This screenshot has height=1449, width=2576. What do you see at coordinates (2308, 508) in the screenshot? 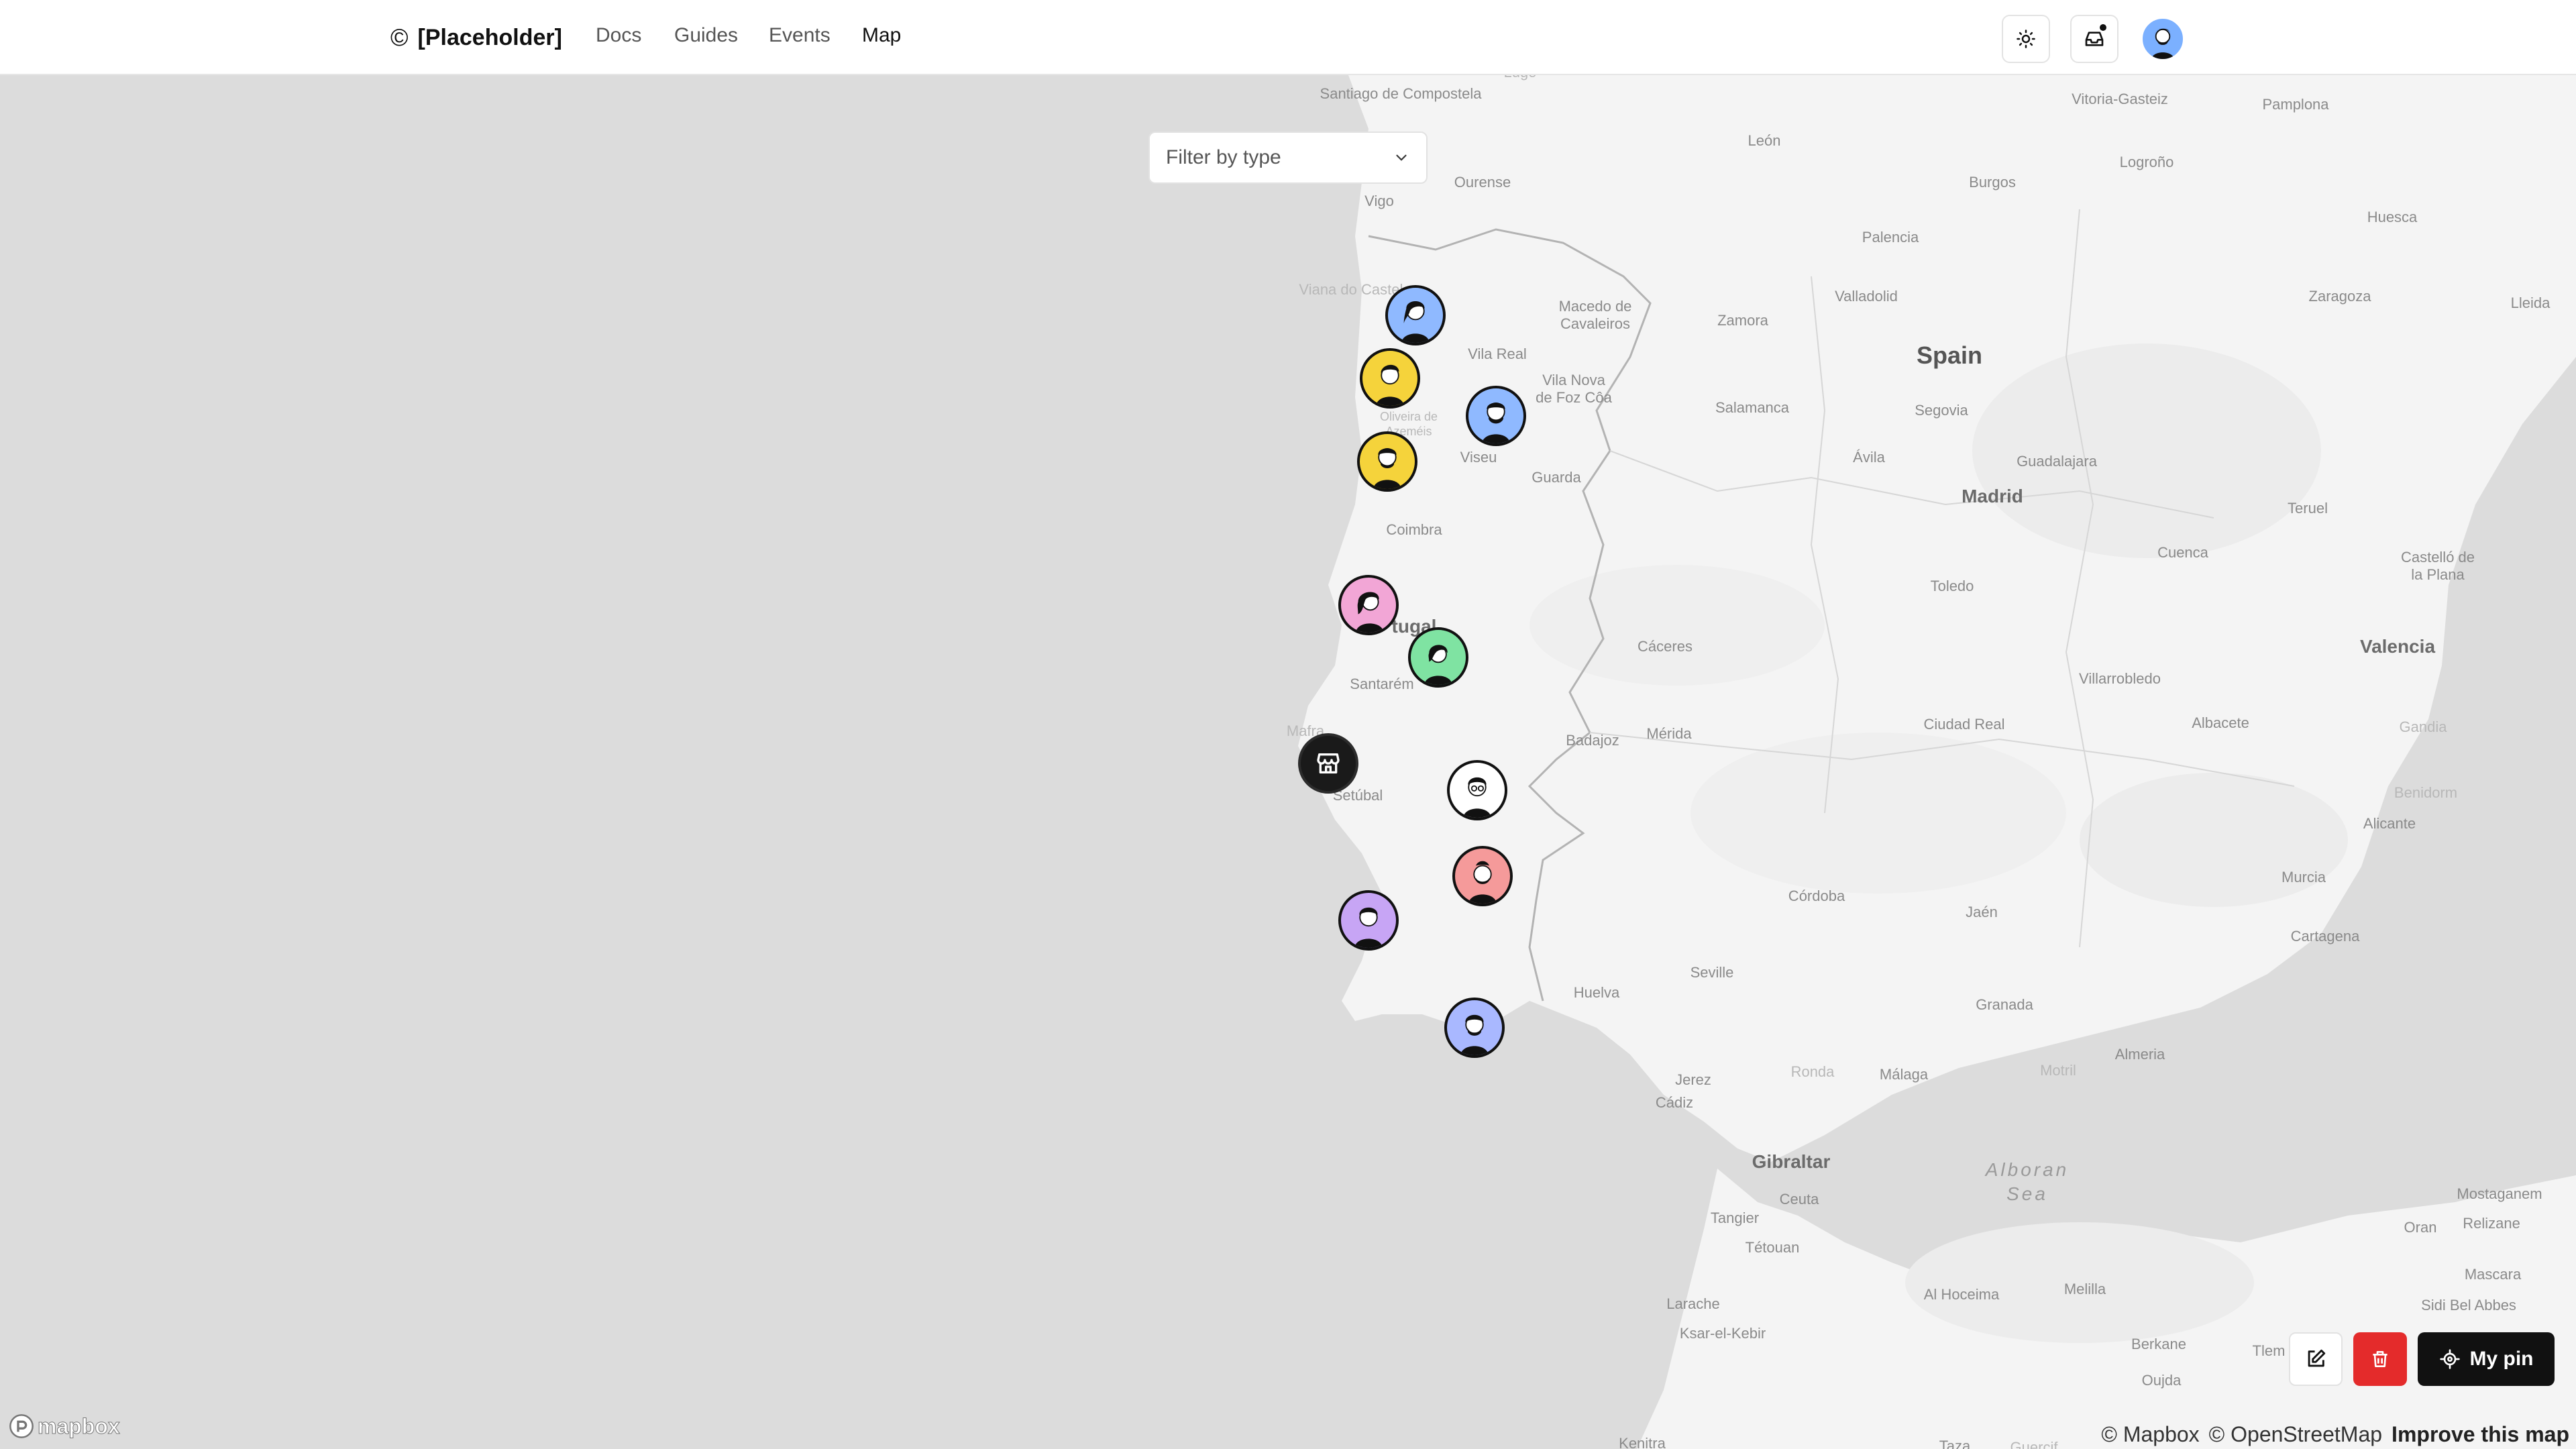
I see `place-label: Teruel` at bounding box center [2308, 508].